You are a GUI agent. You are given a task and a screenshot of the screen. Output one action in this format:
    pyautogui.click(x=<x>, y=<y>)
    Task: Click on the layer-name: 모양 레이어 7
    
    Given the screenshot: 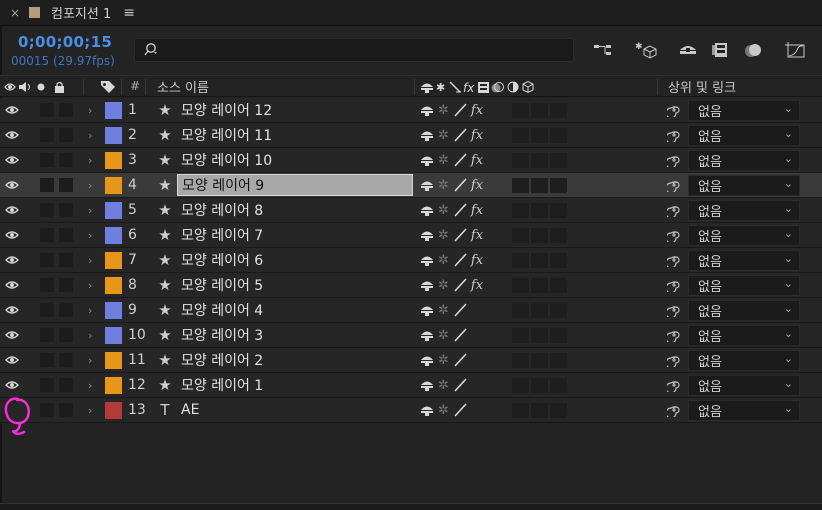 What is the action you would take?
    pyautogui.click(x=295, y=235)
    